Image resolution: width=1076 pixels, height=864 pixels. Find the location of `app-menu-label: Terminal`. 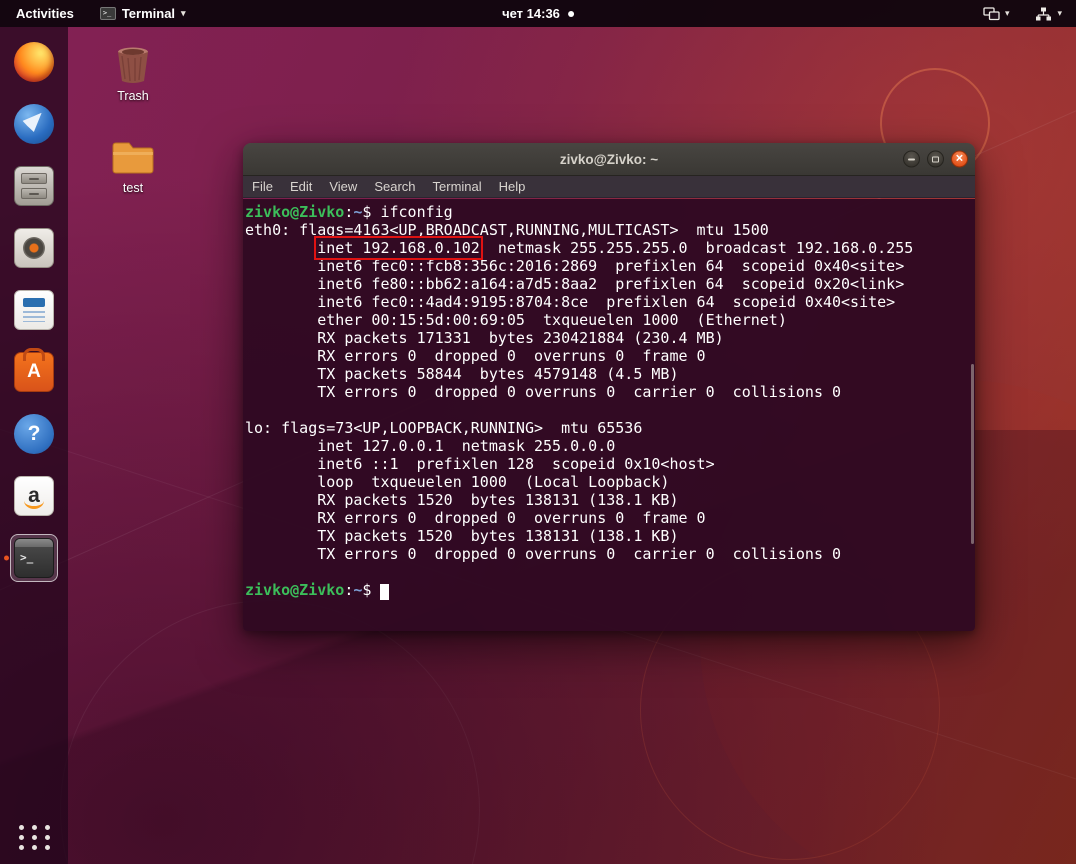

app-menu-label: Terminal is located at coordinates (148, 13).